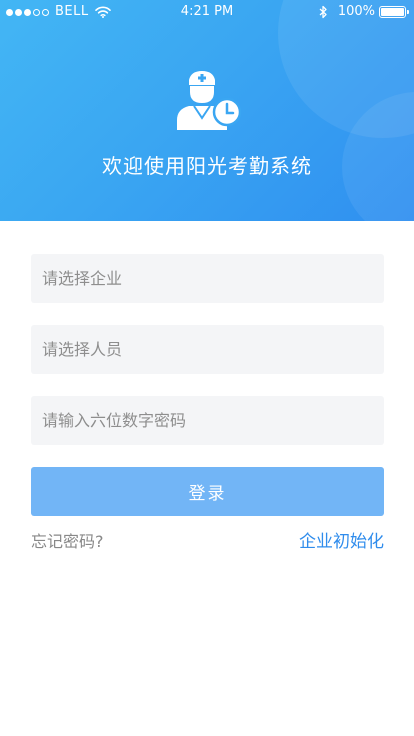  What do you see at coordinates (67, 542) in the screenshot?
I see `forgot-password-link: 忘记密码?` at bounding box center [67, 542].